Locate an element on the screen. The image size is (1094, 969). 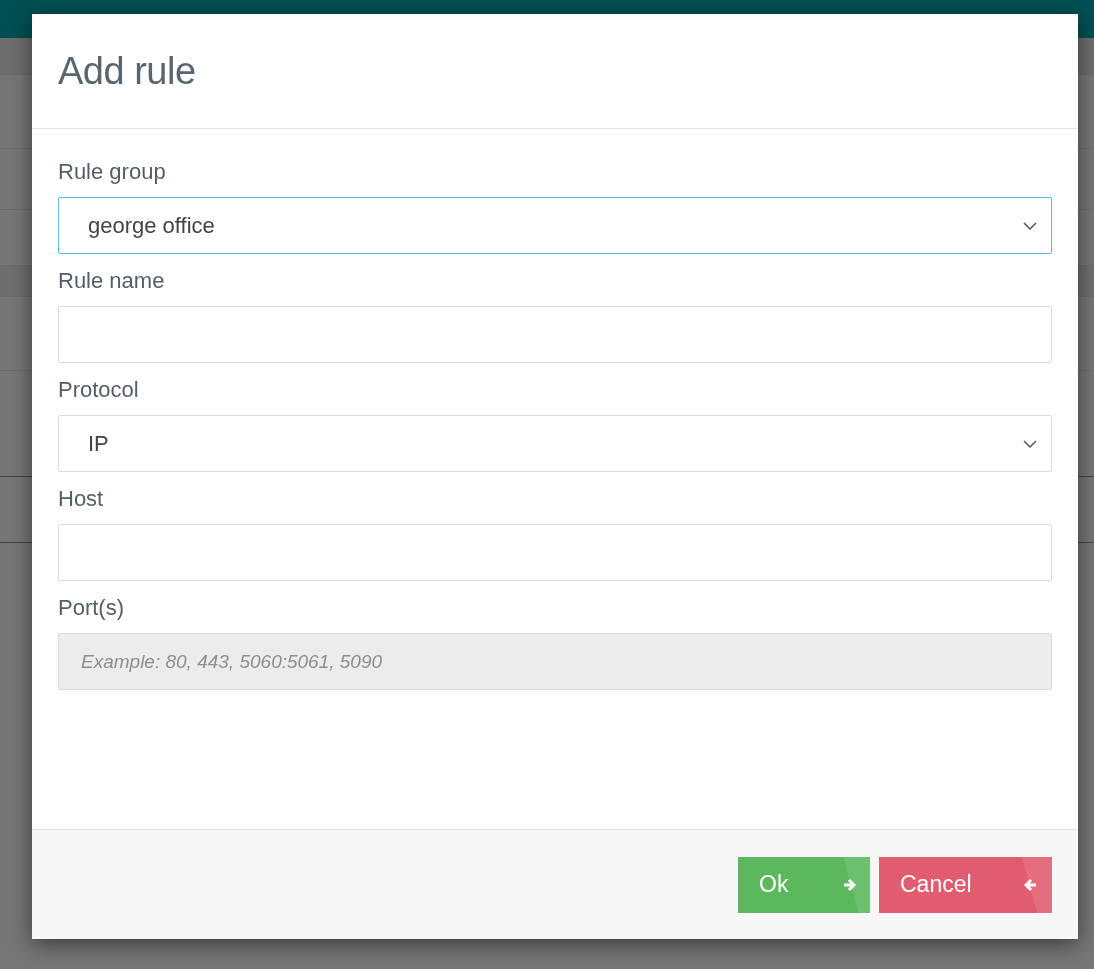
left-arrow-icon is located at coordinates (1031, 884).